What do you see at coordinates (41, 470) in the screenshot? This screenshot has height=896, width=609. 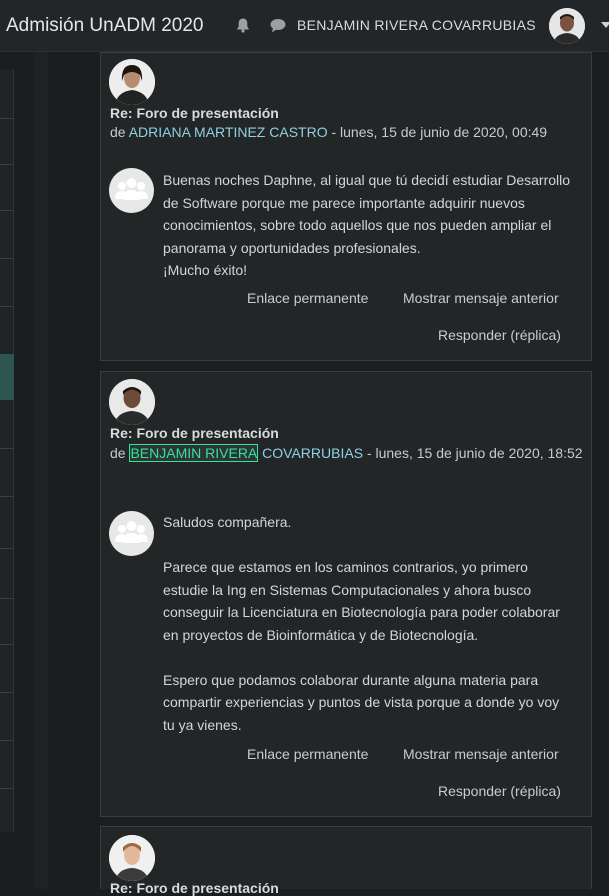 I see `content-gutter` at bounding box center [41, 470].